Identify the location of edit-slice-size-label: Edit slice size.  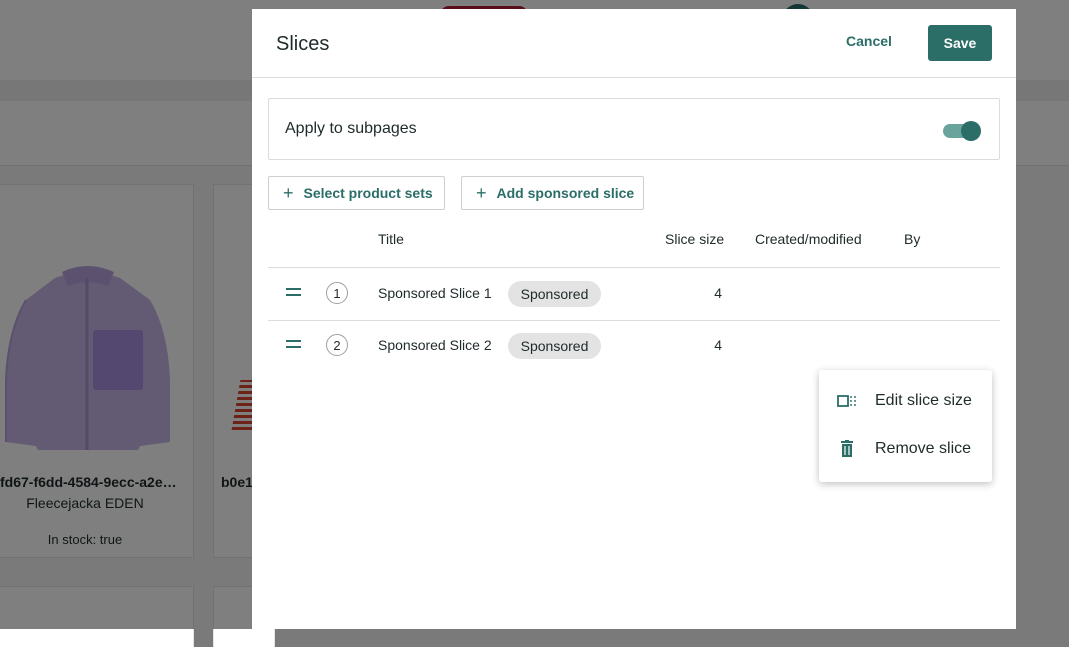
(923, 400).